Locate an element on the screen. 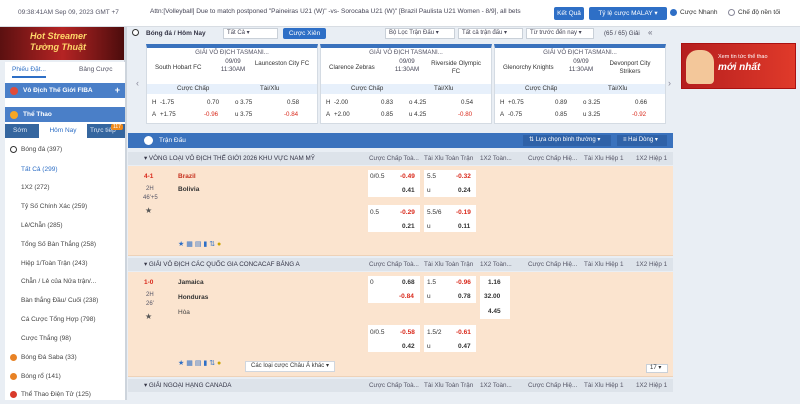  results-button: Kết Quả is located at coordinates (569, 13).